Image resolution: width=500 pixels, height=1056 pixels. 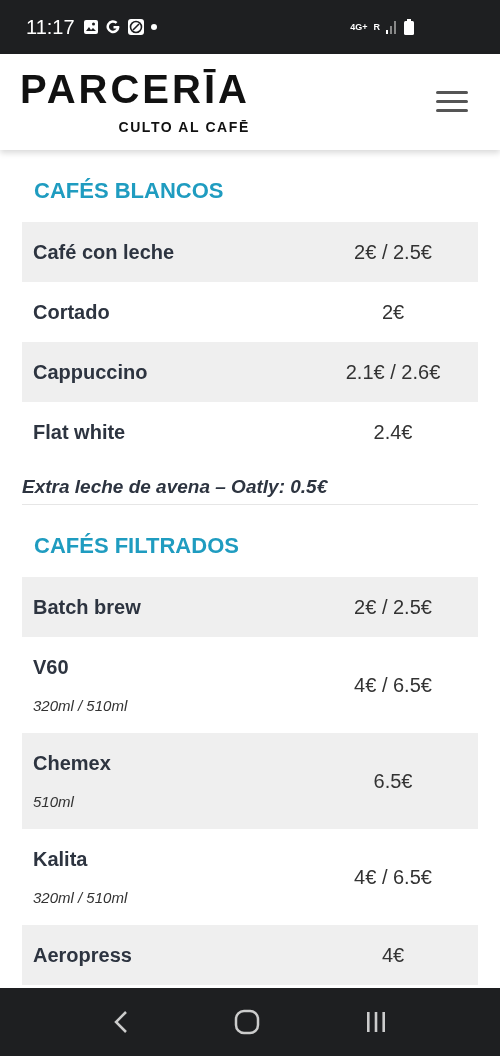 I want to click on google-icon, so click(x=112, y=27).